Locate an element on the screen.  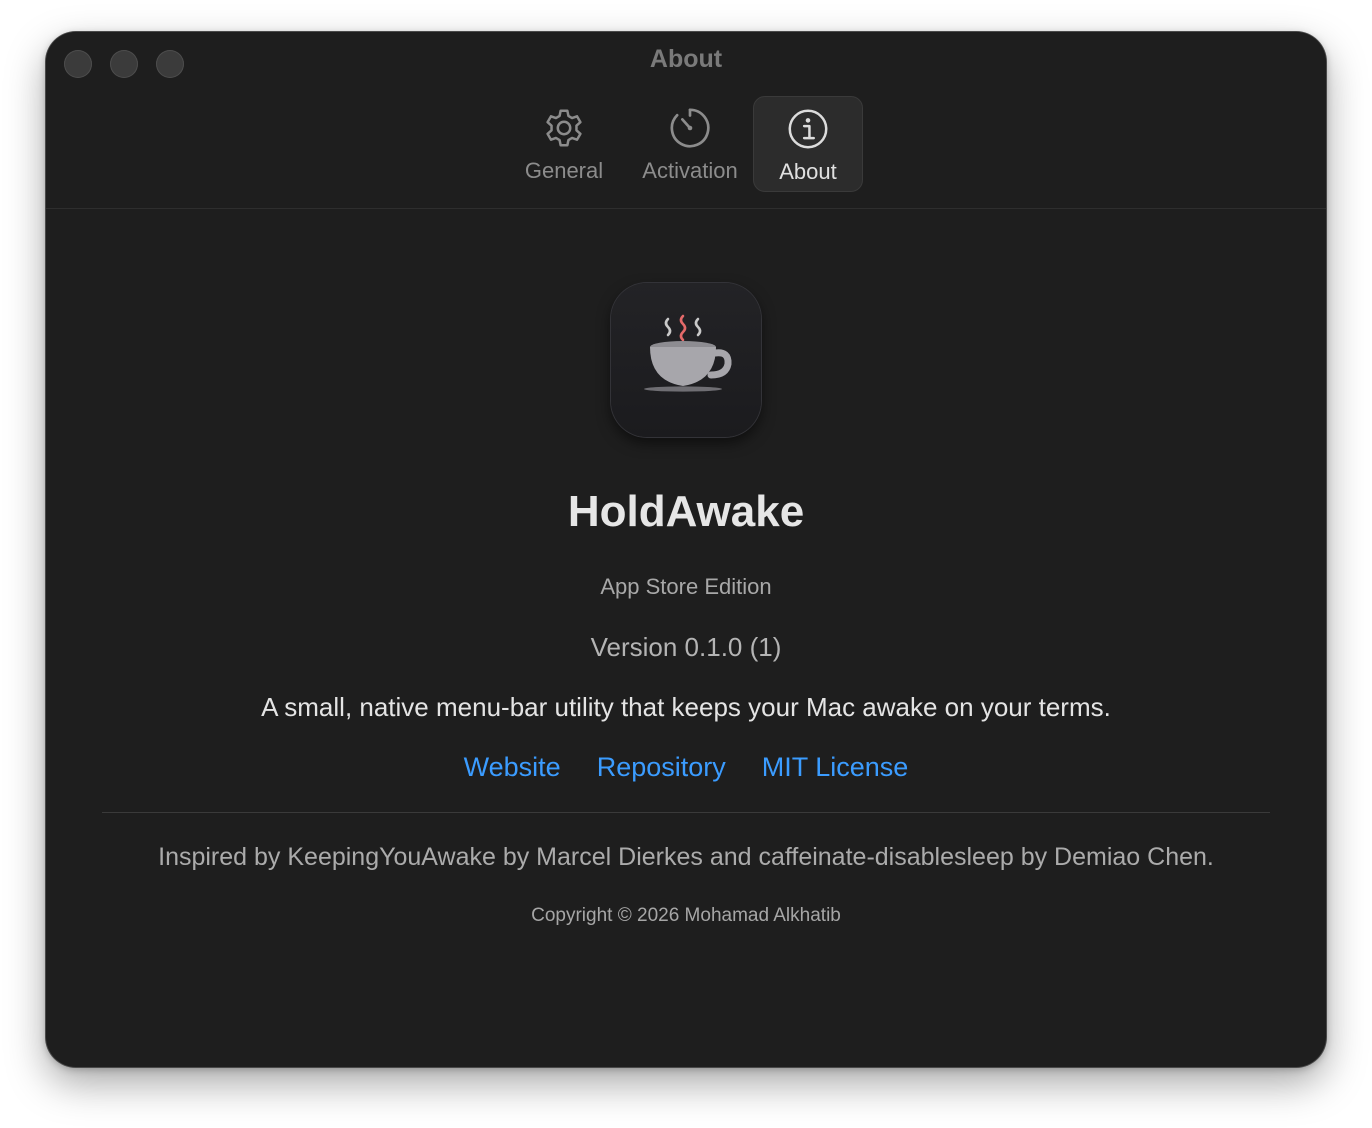
preferences-tabs: General Activation About is located at coordinates (687, 144).